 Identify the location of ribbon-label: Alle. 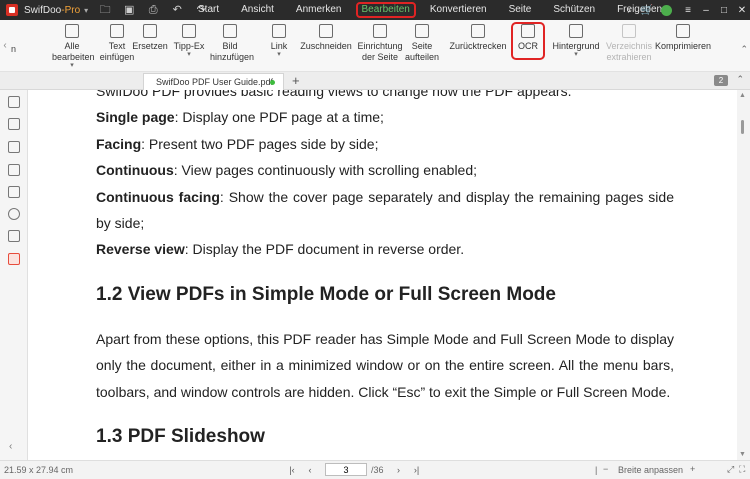
(72, 46).